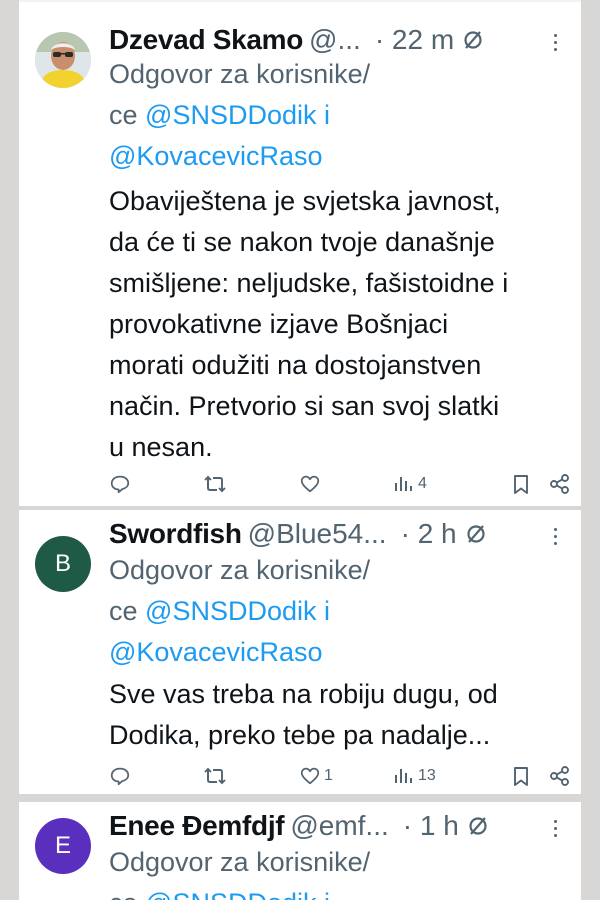 The width and height of the screenshot is (600, 900). I want to click on display-name: Dzevad Skamo, so click(206, 39).